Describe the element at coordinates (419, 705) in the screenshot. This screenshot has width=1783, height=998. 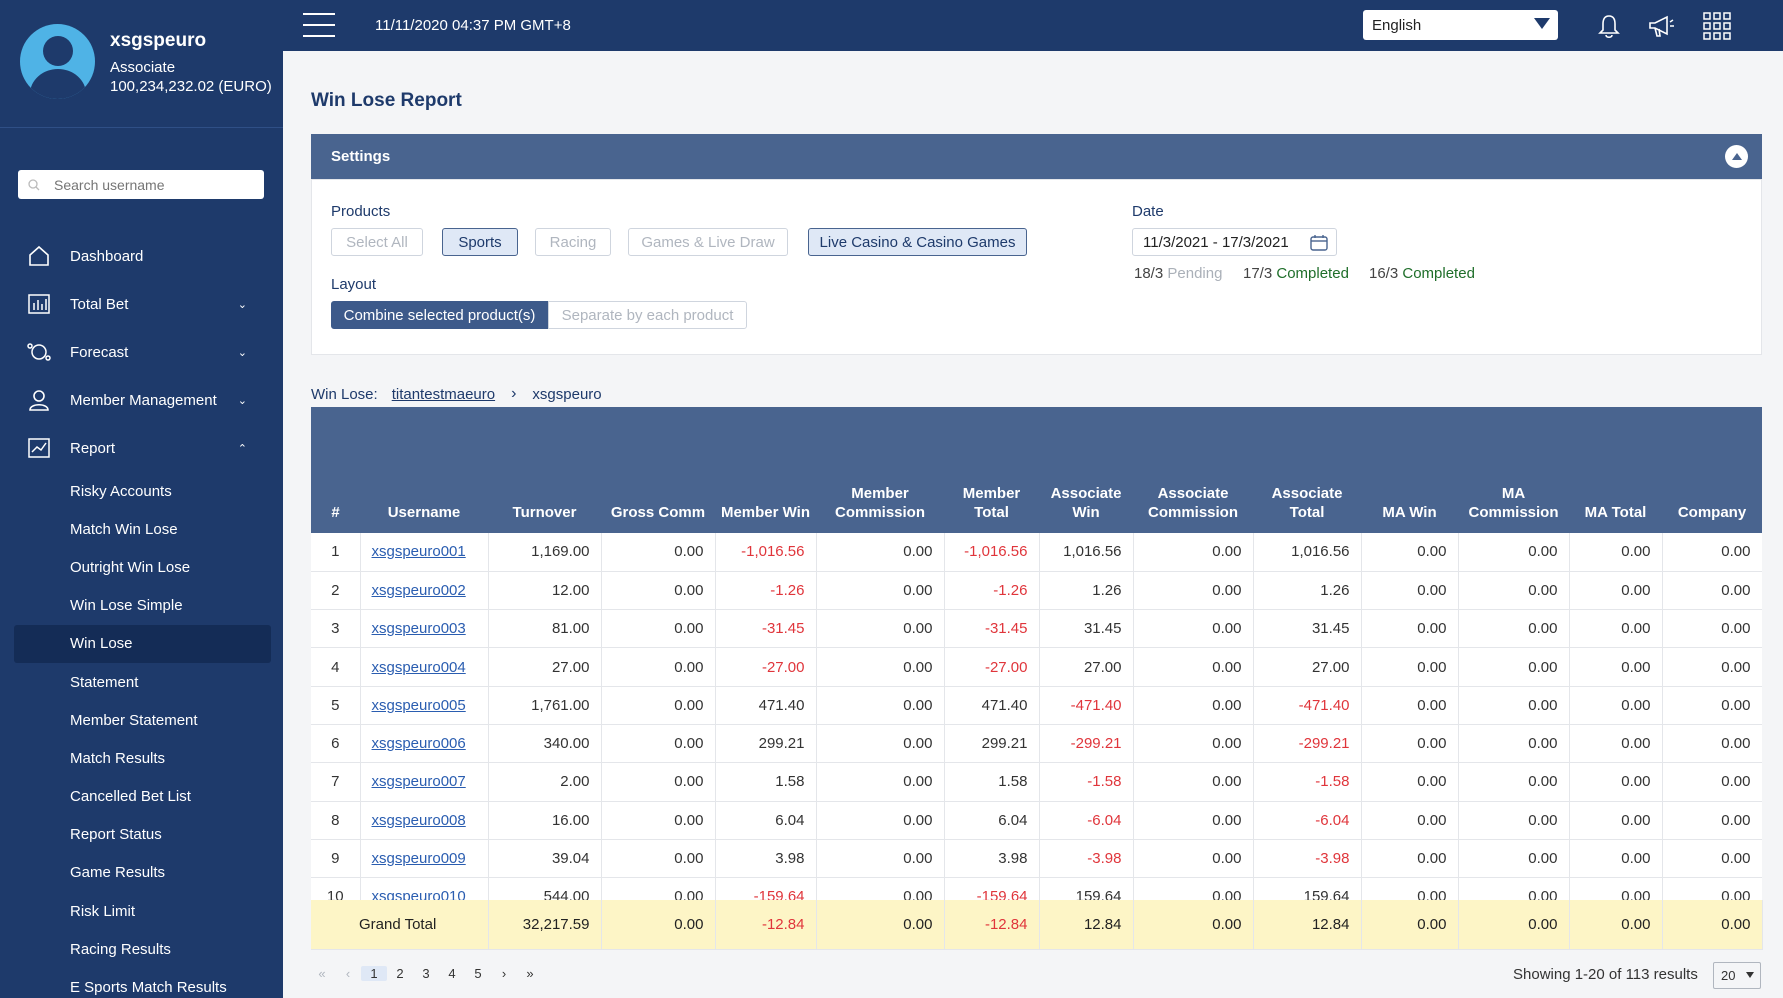
I see `username-link: xsgspeuro005` at that location.